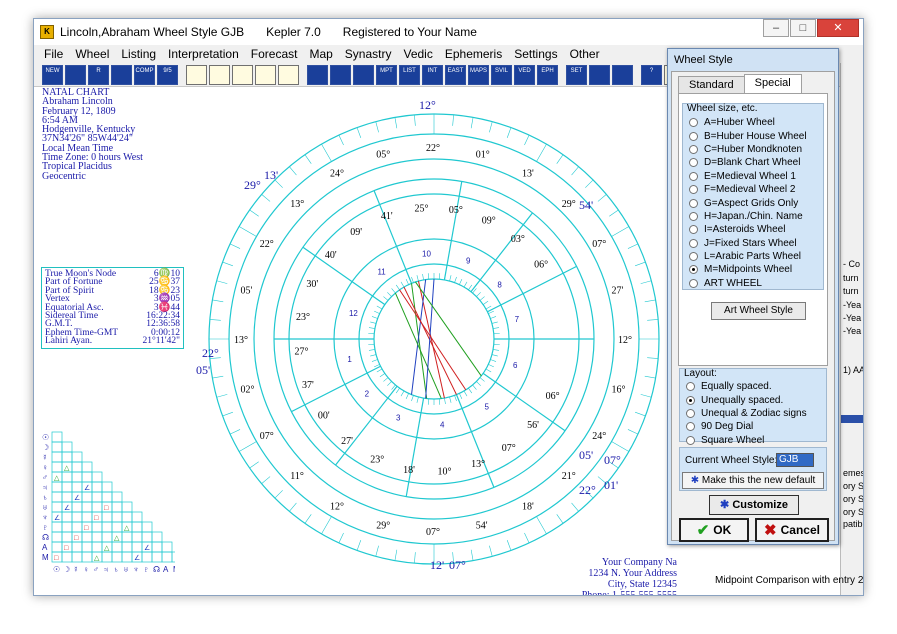 The image size is (897, 634). What do you see at coordinates (138, 54) in the screenshot?
I see `menu-listing: Listing` at bounding box center [138, 54].